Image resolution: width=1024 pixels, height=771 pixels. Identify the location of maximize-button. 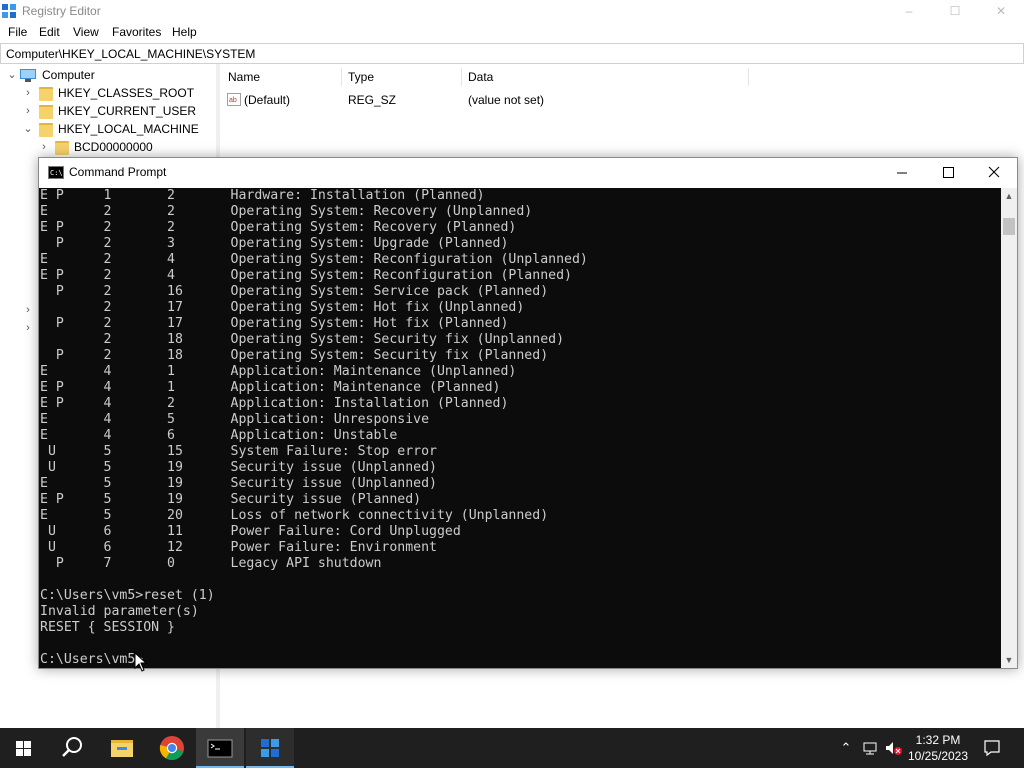
(948, 173).